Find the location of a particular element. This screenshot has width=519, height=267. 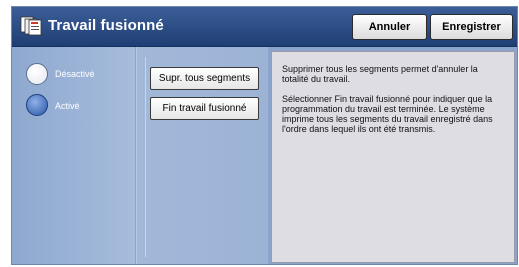

radio-enabled-label: Activé is located at coordinates (67, 106).